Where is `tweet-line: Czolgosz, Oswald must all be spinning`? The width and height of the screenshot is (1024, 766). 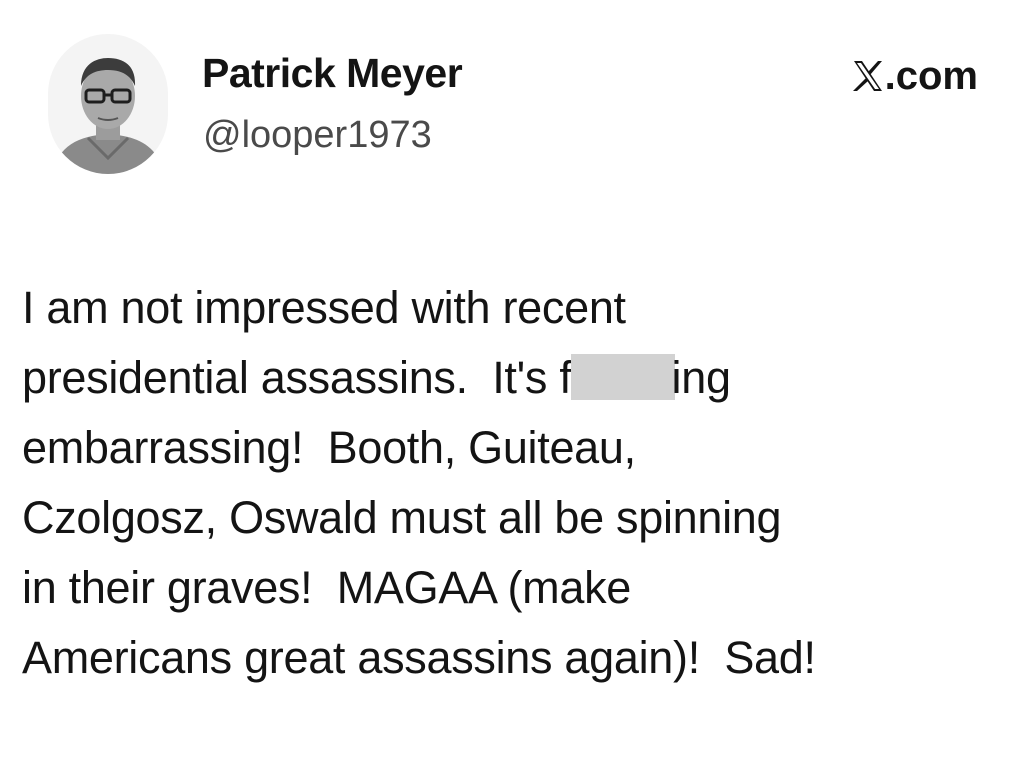 tweet-line: Czolgosz, Oswald must all be spinning is located at coordinates (402, 517).